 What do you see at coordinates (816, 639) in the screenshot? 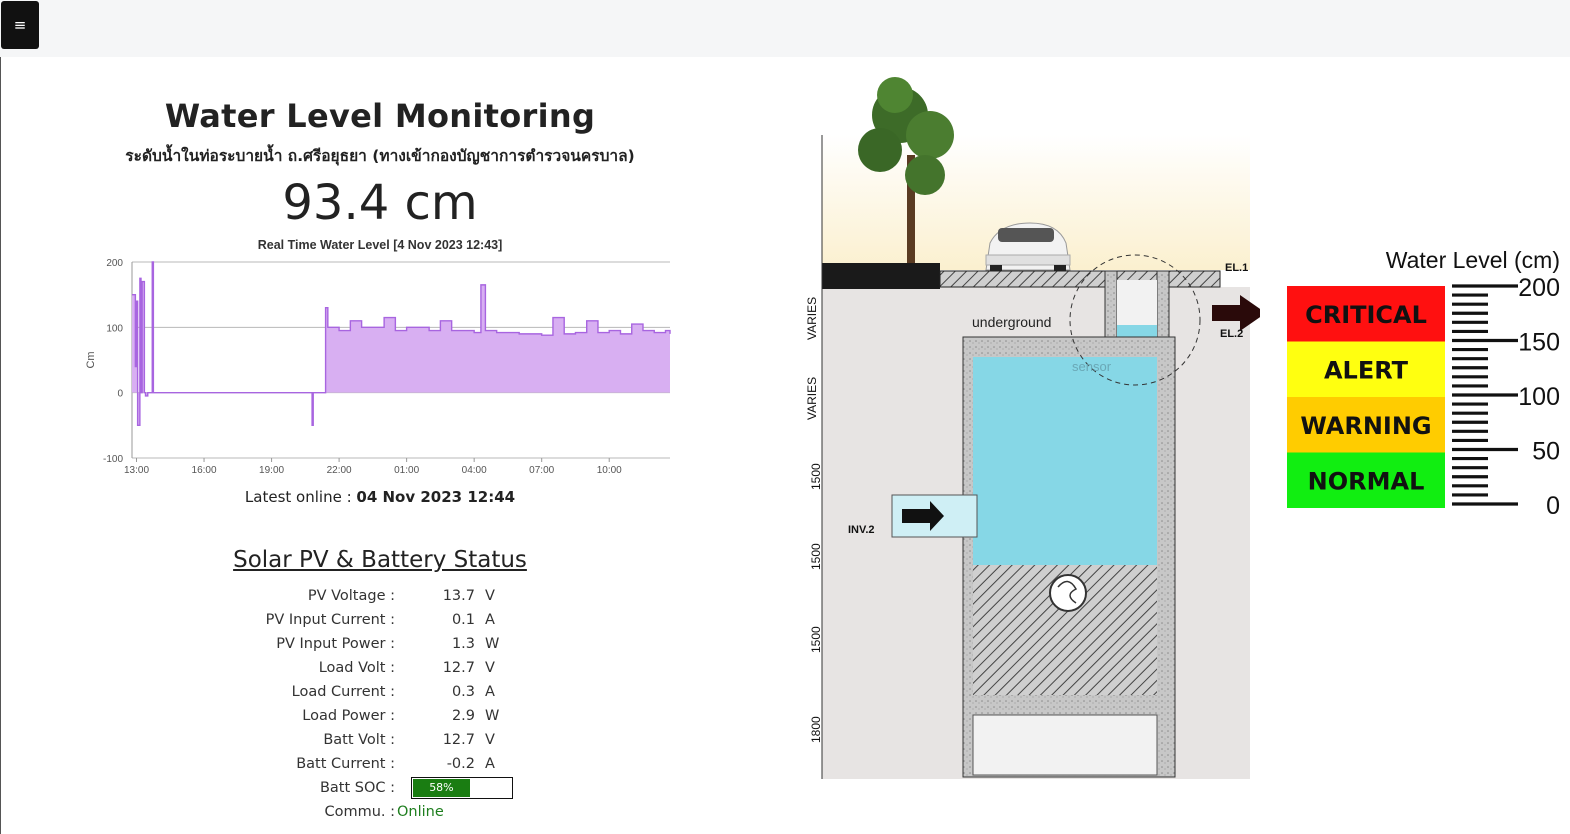
I see `dimension-1500-3: 1500` at bounding box center [816, 639].